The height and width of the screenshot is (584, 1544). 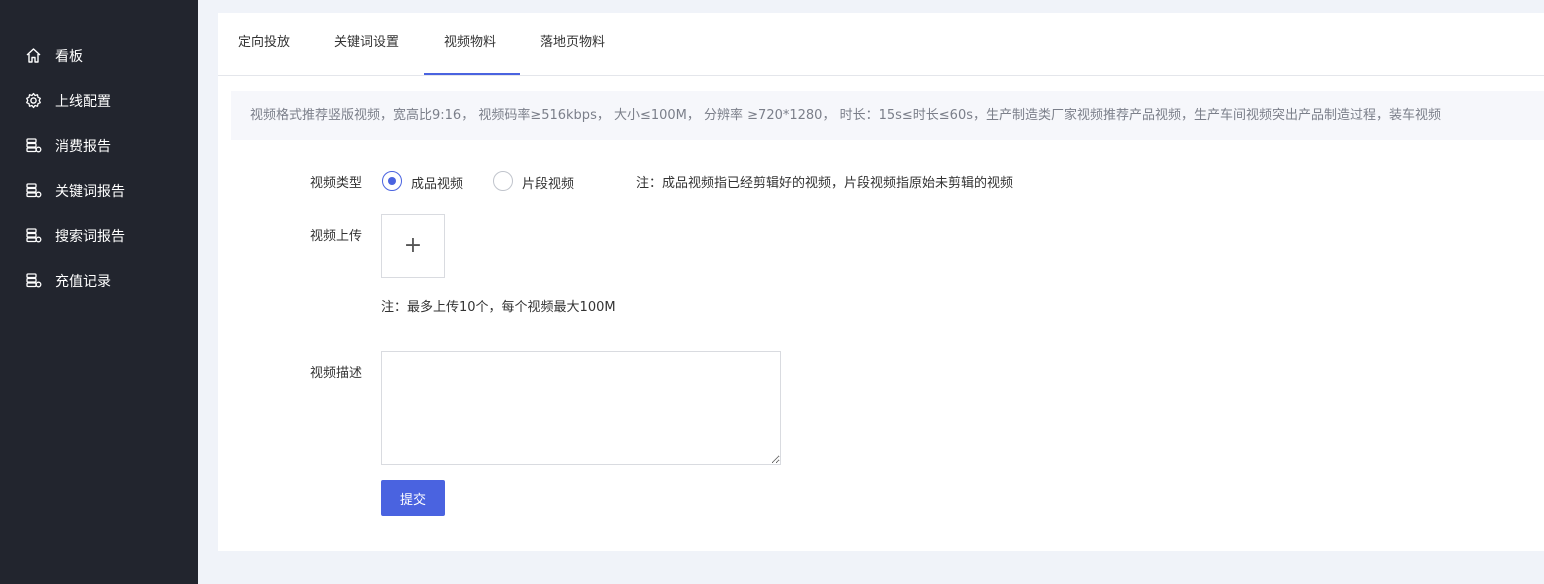 What do you see at coordinates (264, 44) in the screenshot?
I see `tab-targeting: 定向投放` at bounding box center [264, 44].